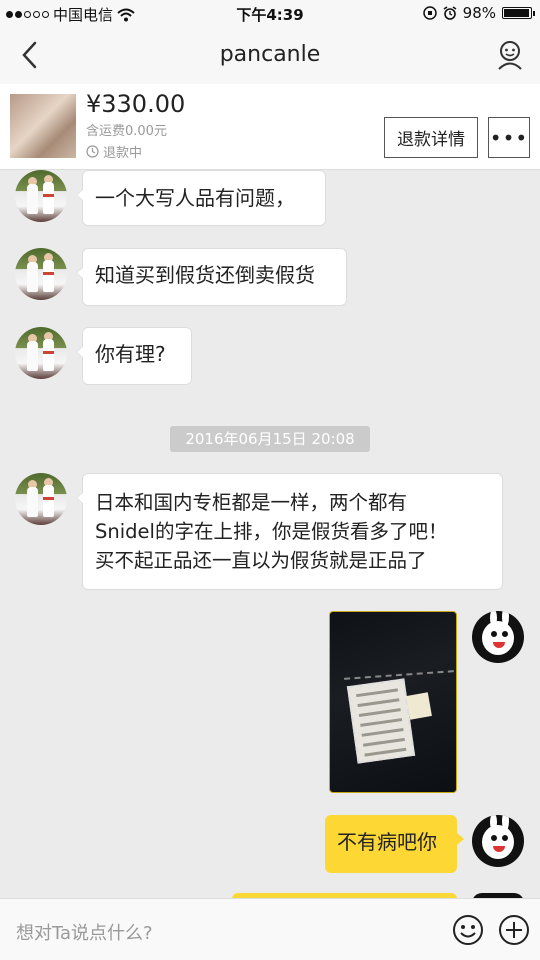 Image resolution: width=540 pixels, height=960 pixels. I want to click on battery-percent: 98%, so click(479, 13).